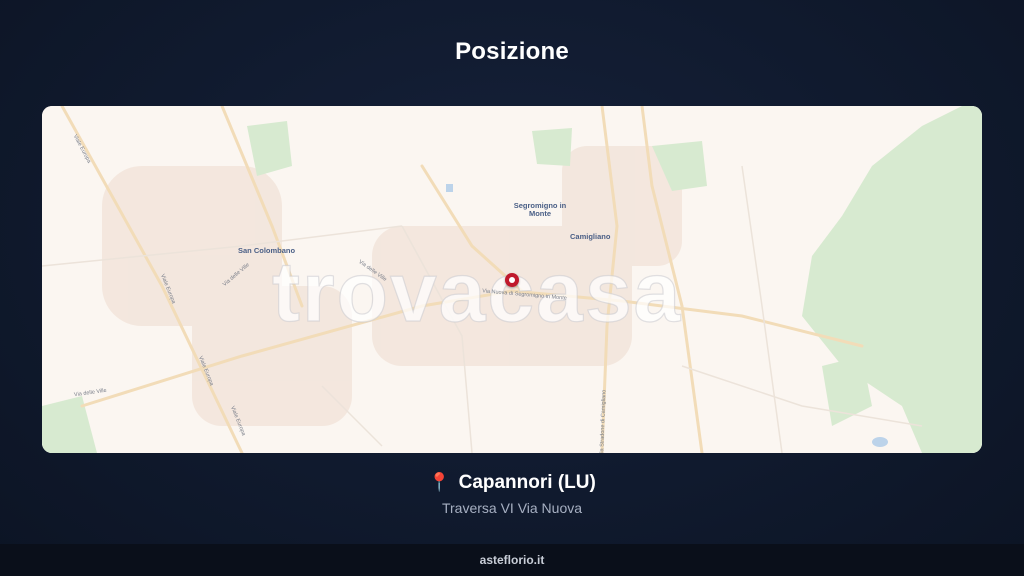  I want to click on place-label-camigliano: Camigliano, so click(590, 236).